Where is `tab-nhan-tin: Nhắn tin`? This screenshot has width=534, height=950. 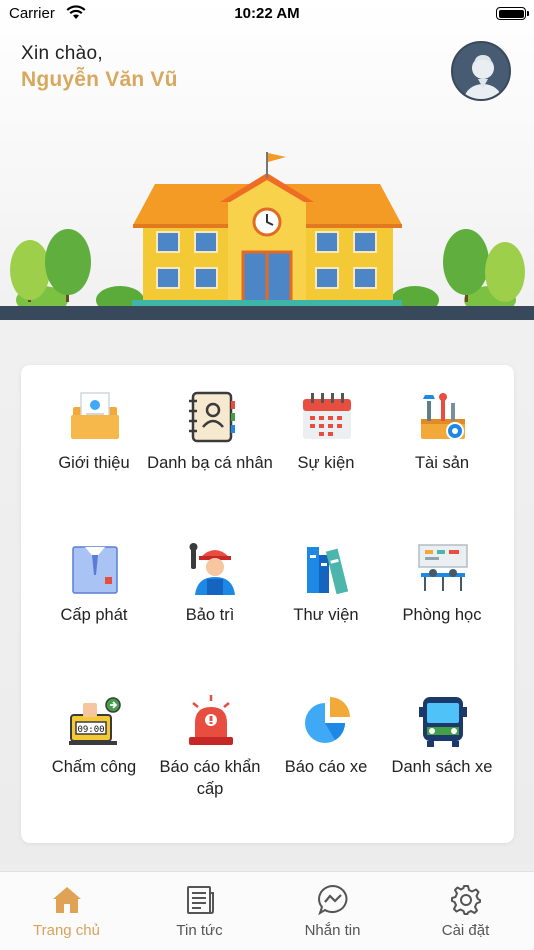 tab-nhan-tin: Nhắn tin is located at coordinates (332, 911).